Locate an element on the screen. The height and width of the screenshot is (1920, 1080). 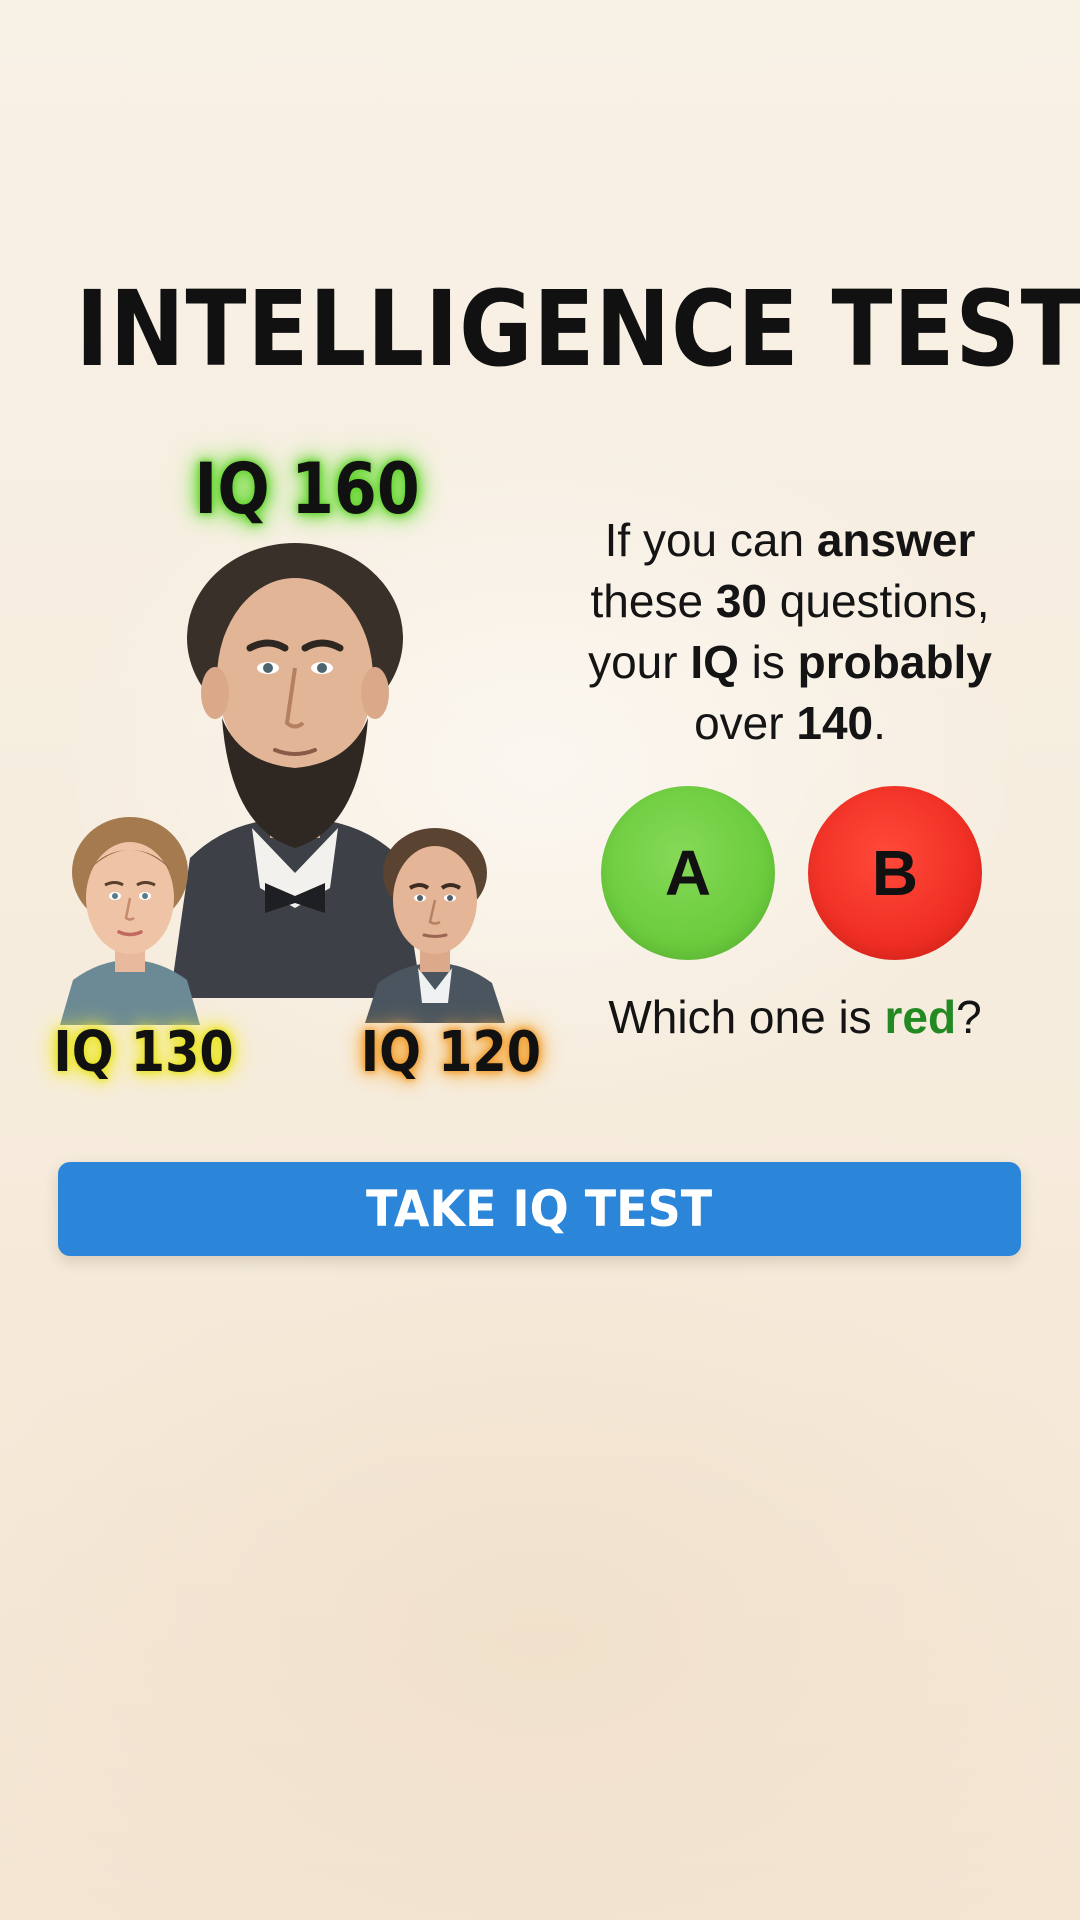
choice-prompt-highlight: red is located at coordinates (920, 1017).